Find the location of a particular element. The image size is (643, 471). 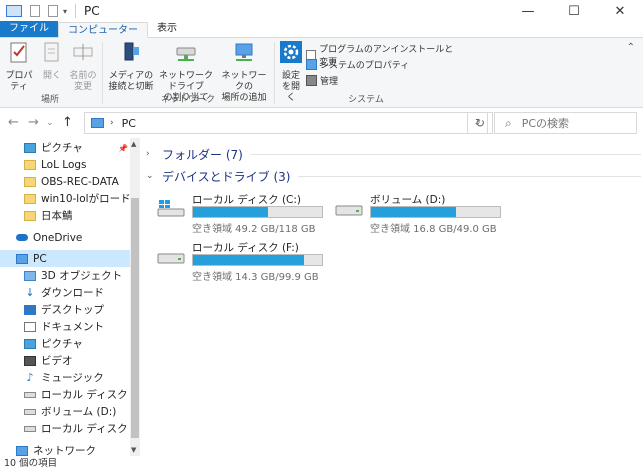

drive-name: ローカル ディスク (C:) is located at coordinates (247, 200).